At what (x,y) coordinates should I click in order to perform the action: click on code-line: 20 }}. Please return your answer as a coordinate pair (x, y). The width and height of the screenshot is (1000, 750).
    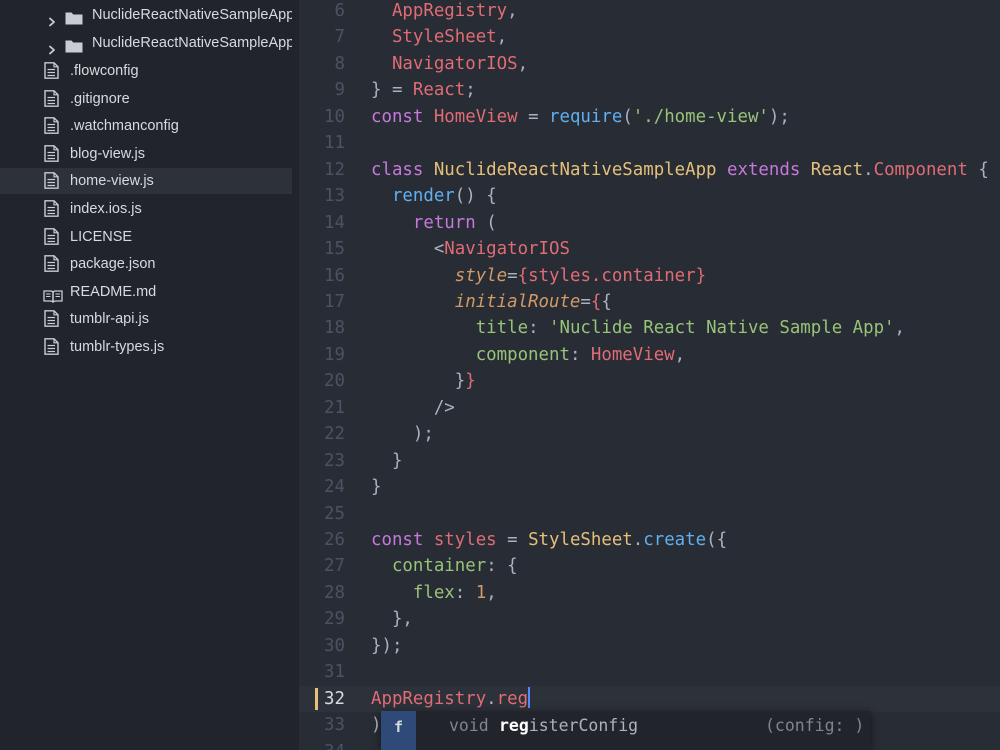
    Looking at the image, I should click on (649, 381).